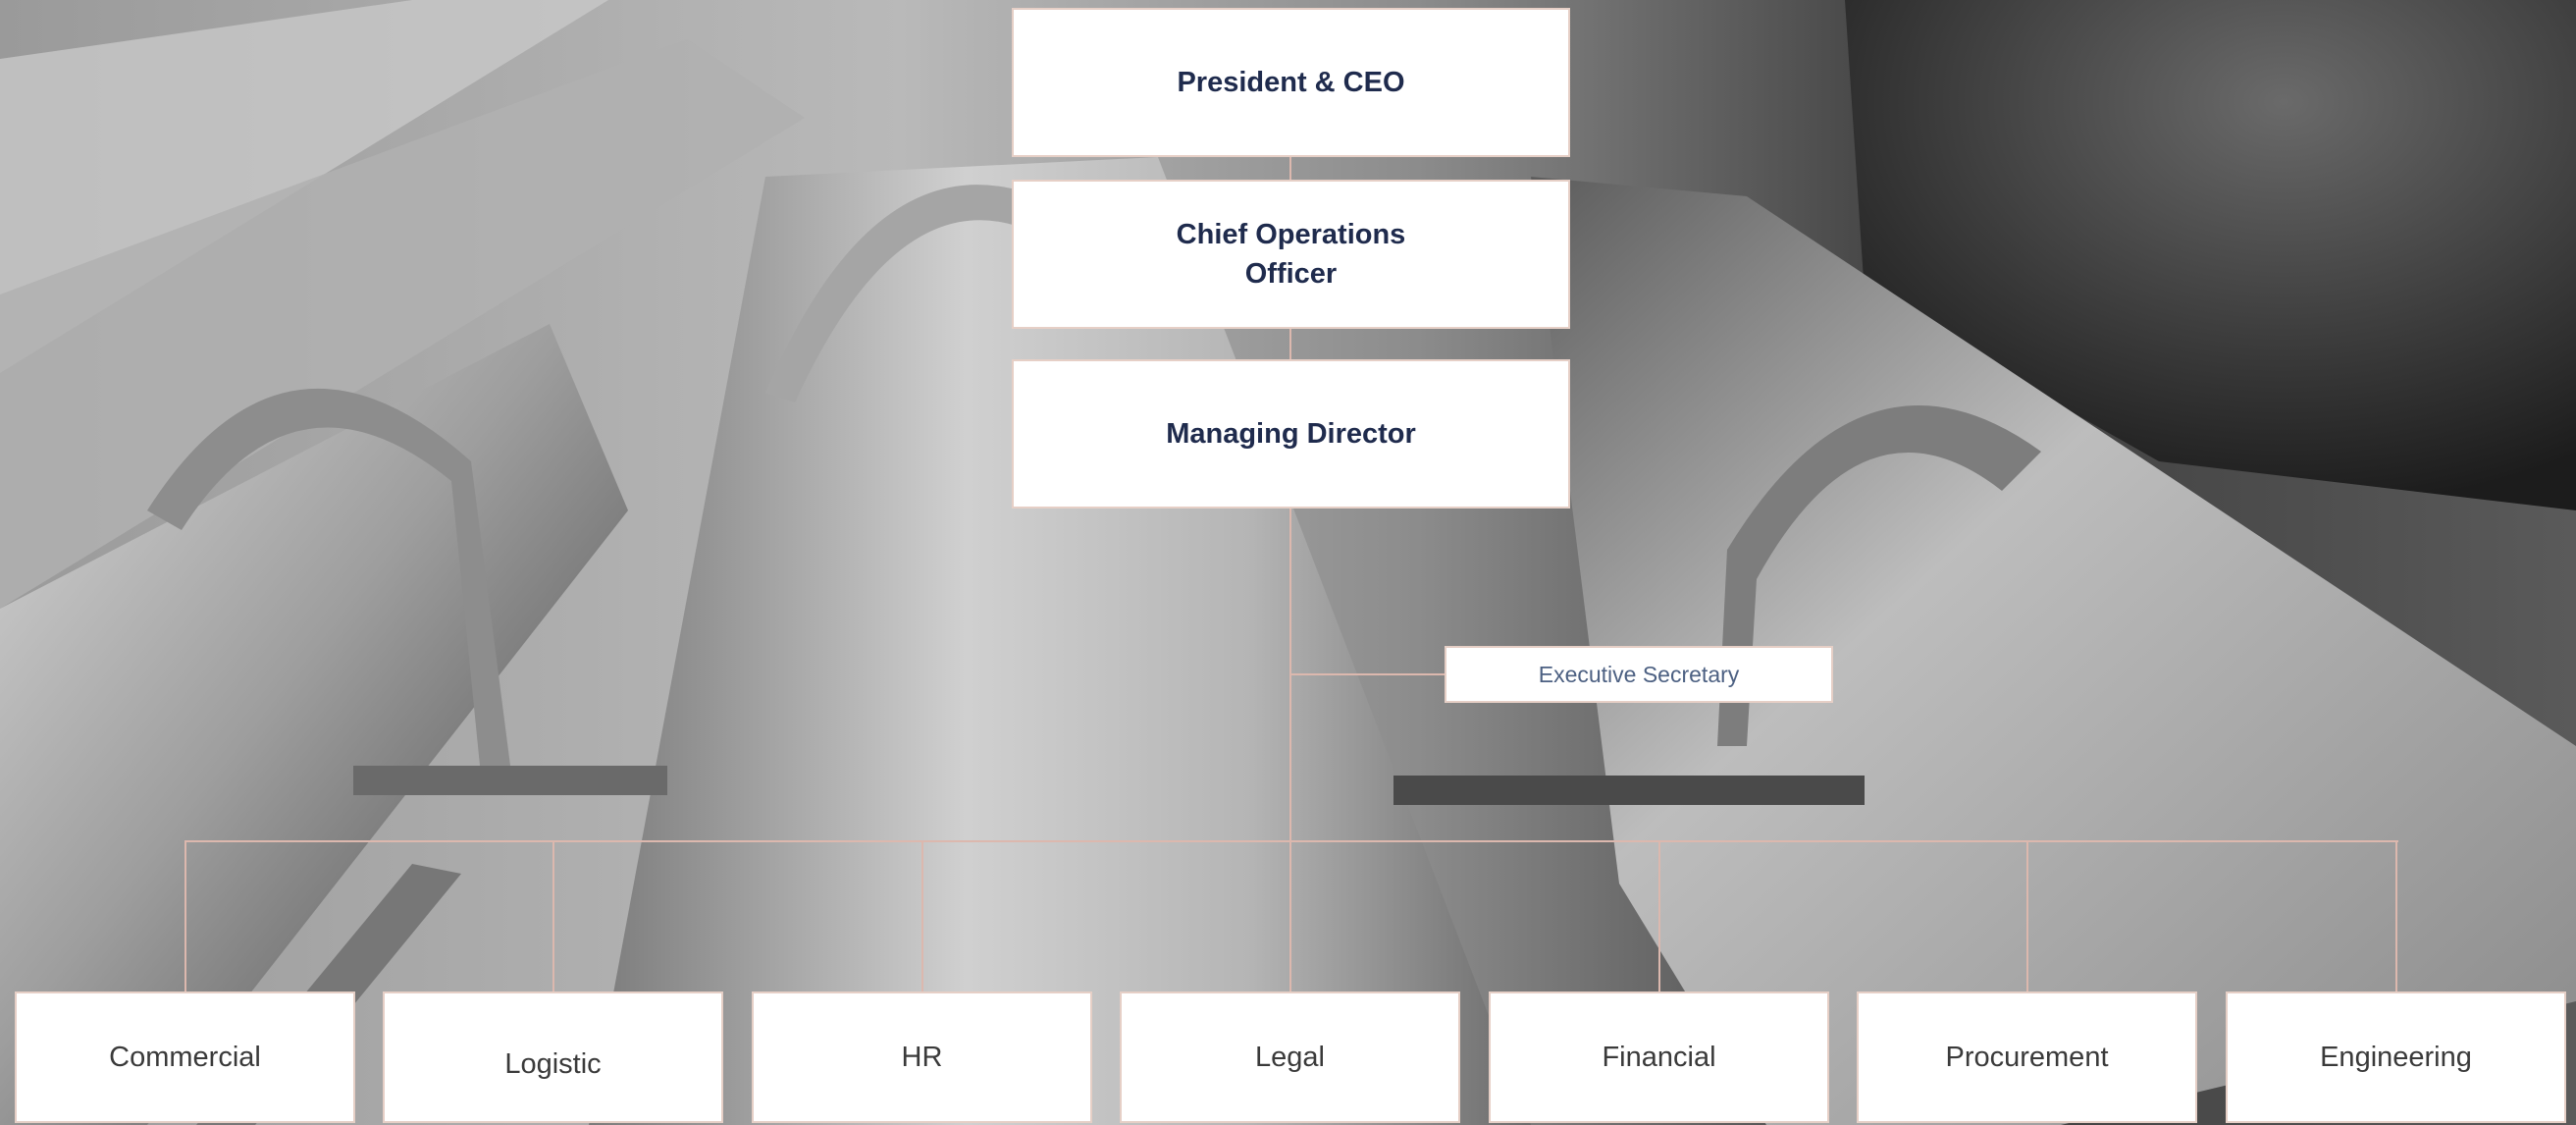  Describe the element at coordinates (922, 915) in the screenshot. I see `connector-dept-hr` at that location.